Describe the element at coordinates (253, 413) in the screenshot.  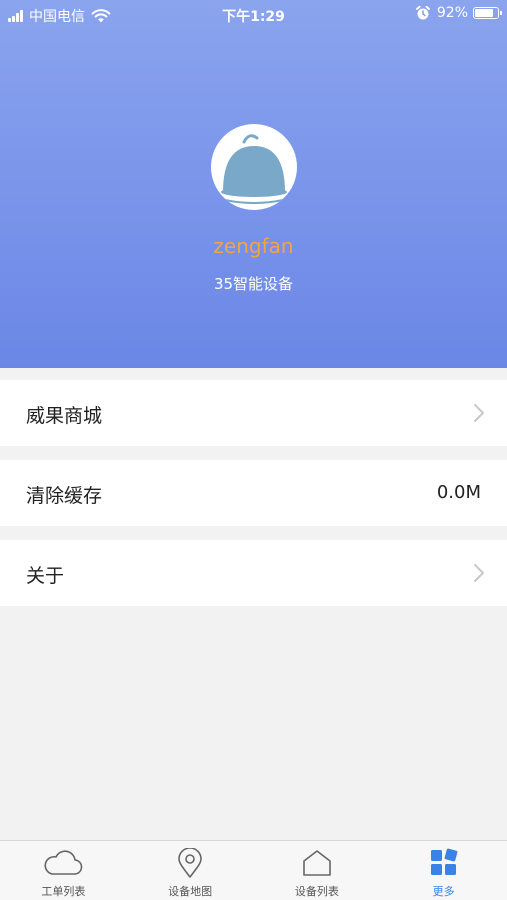
I see `menu-row-shop: 威果商城` at that location.